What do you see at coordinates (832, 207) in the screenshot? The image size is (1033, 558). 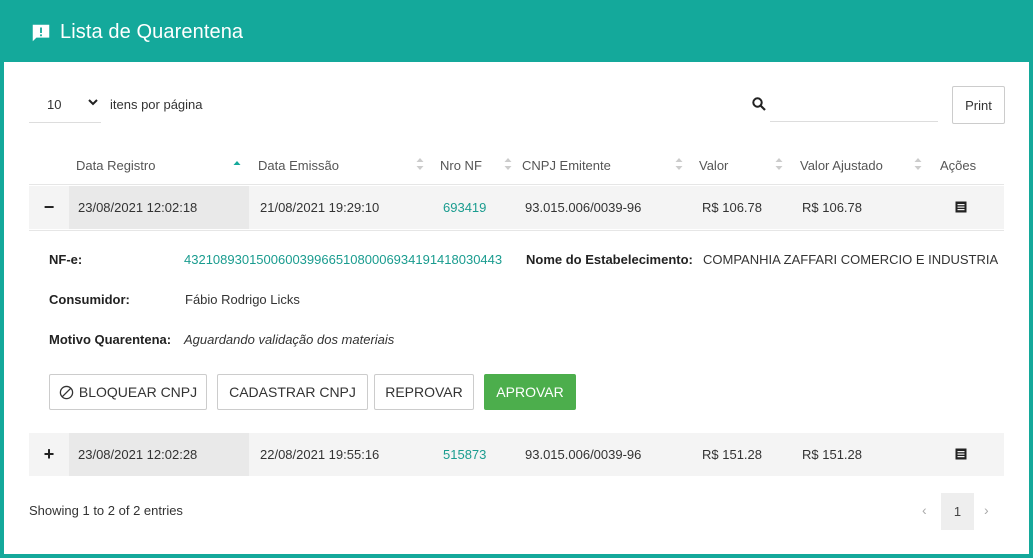 I see `cell-valor-ajustado: R$ 106.78` at bounding box center [832, 207].